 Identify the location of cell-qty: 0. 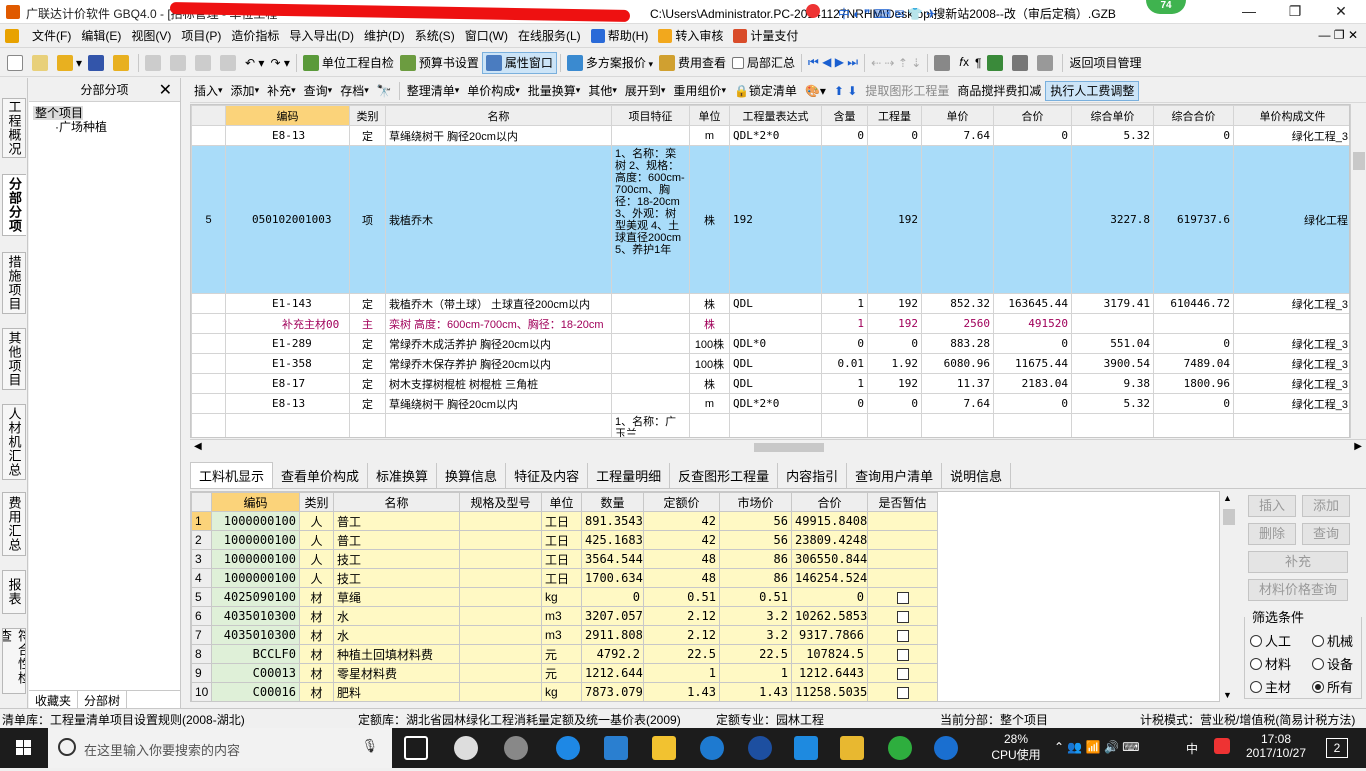
(612, 597).